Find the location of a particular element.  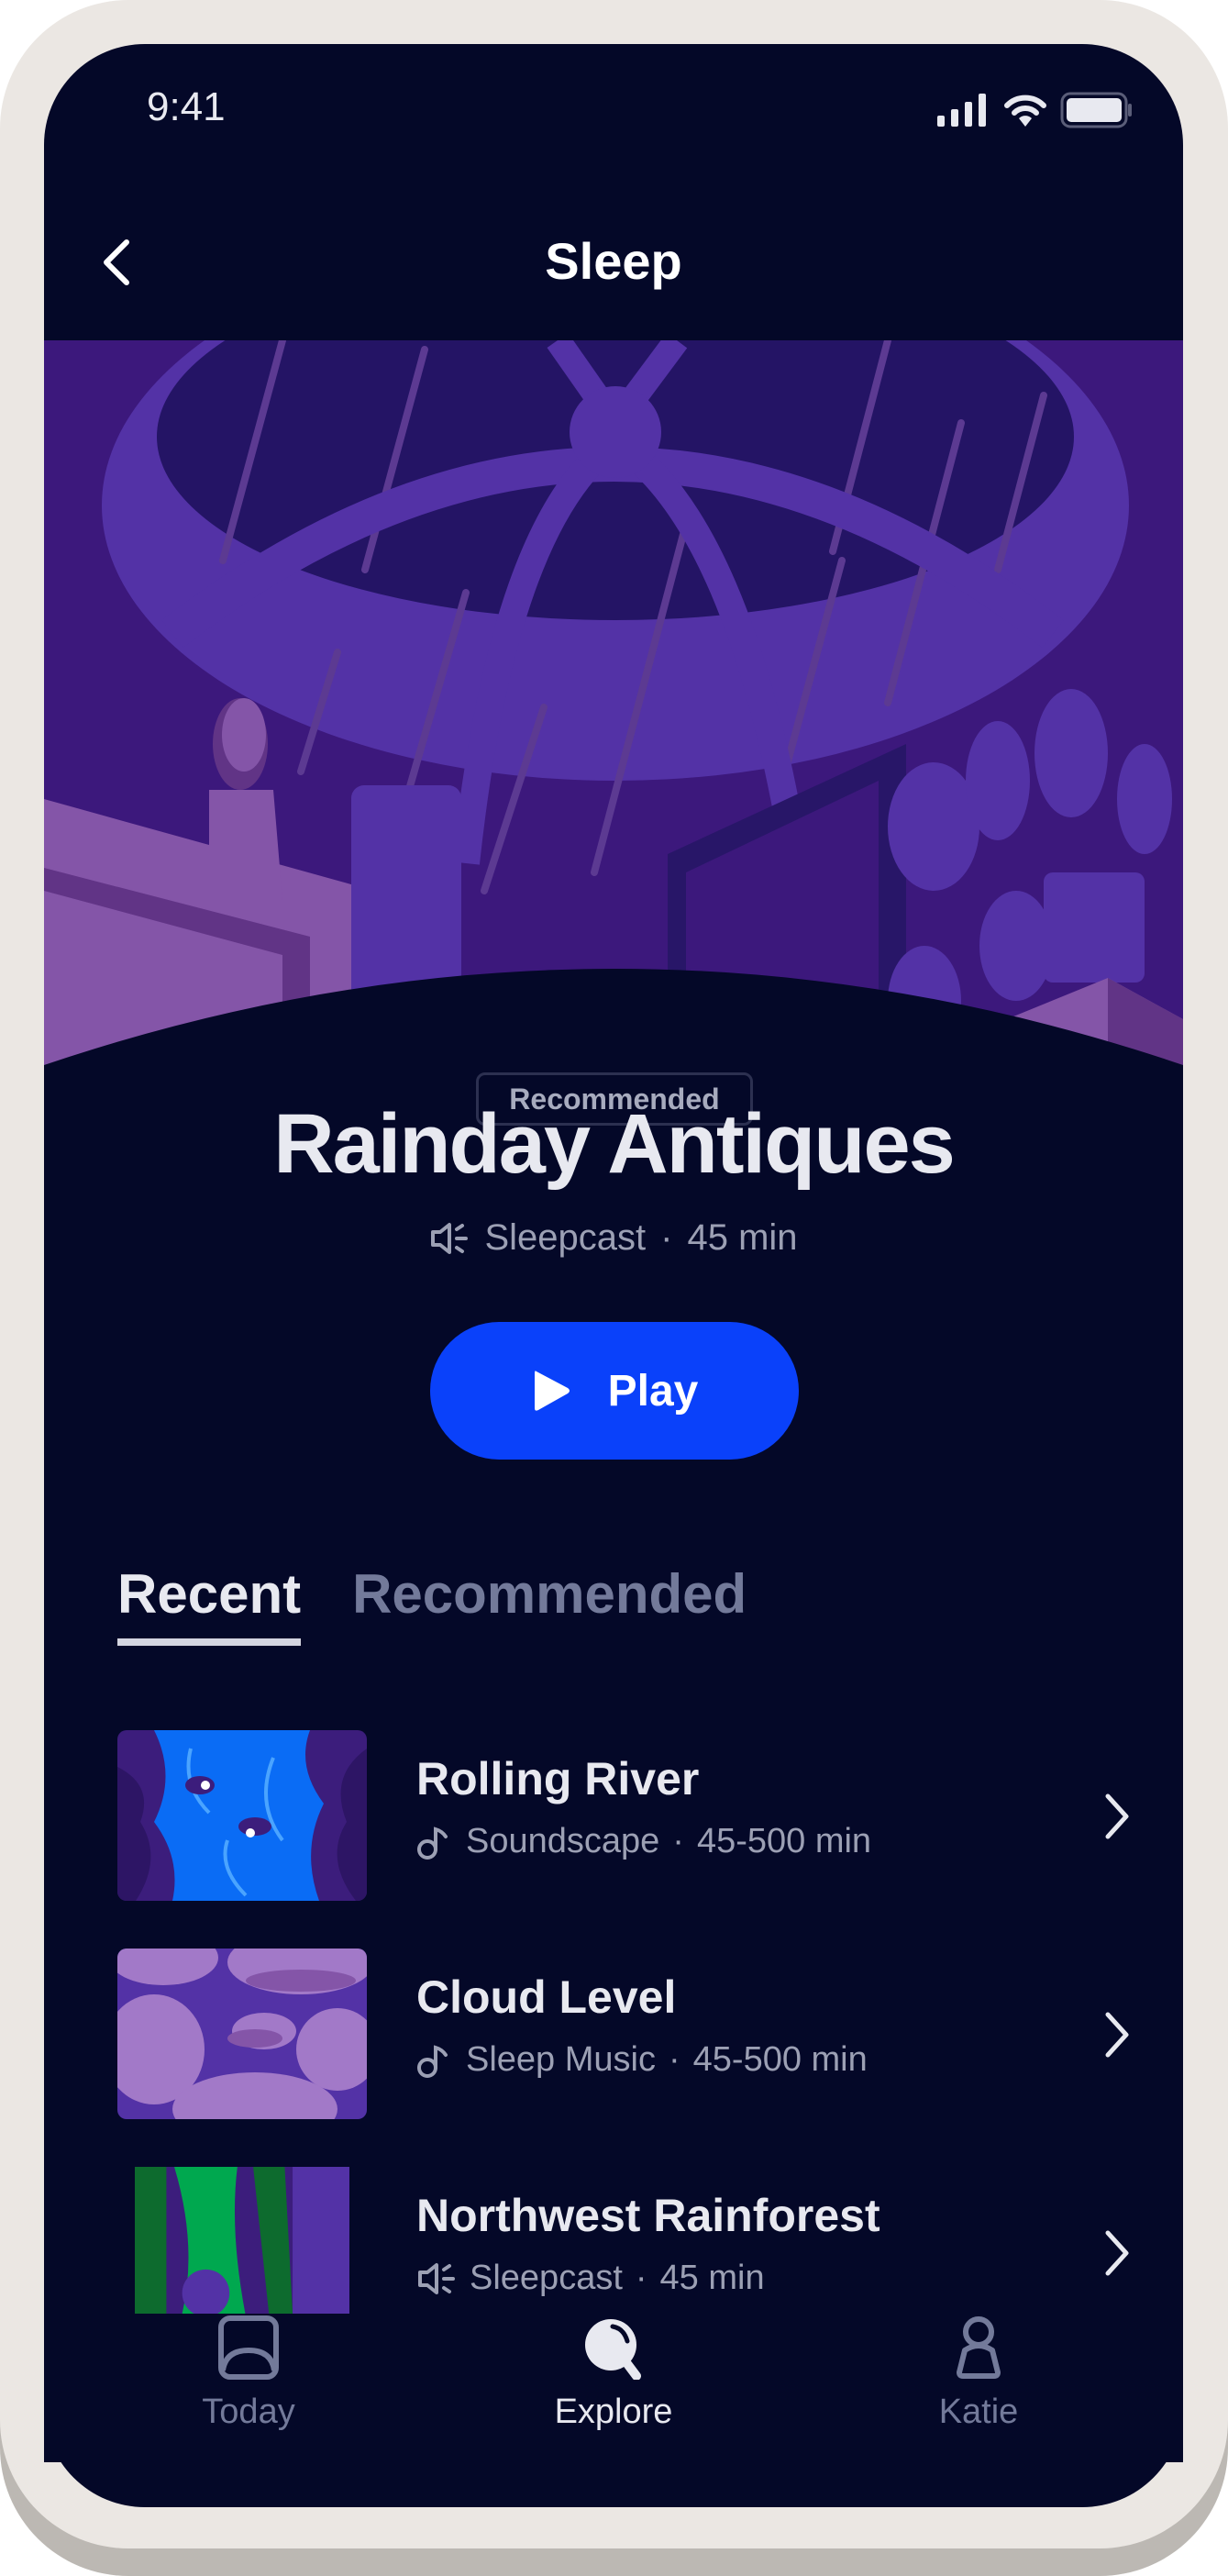

featured-meta: Sleepcast · 45 min is located at coordinates (613, 1238).